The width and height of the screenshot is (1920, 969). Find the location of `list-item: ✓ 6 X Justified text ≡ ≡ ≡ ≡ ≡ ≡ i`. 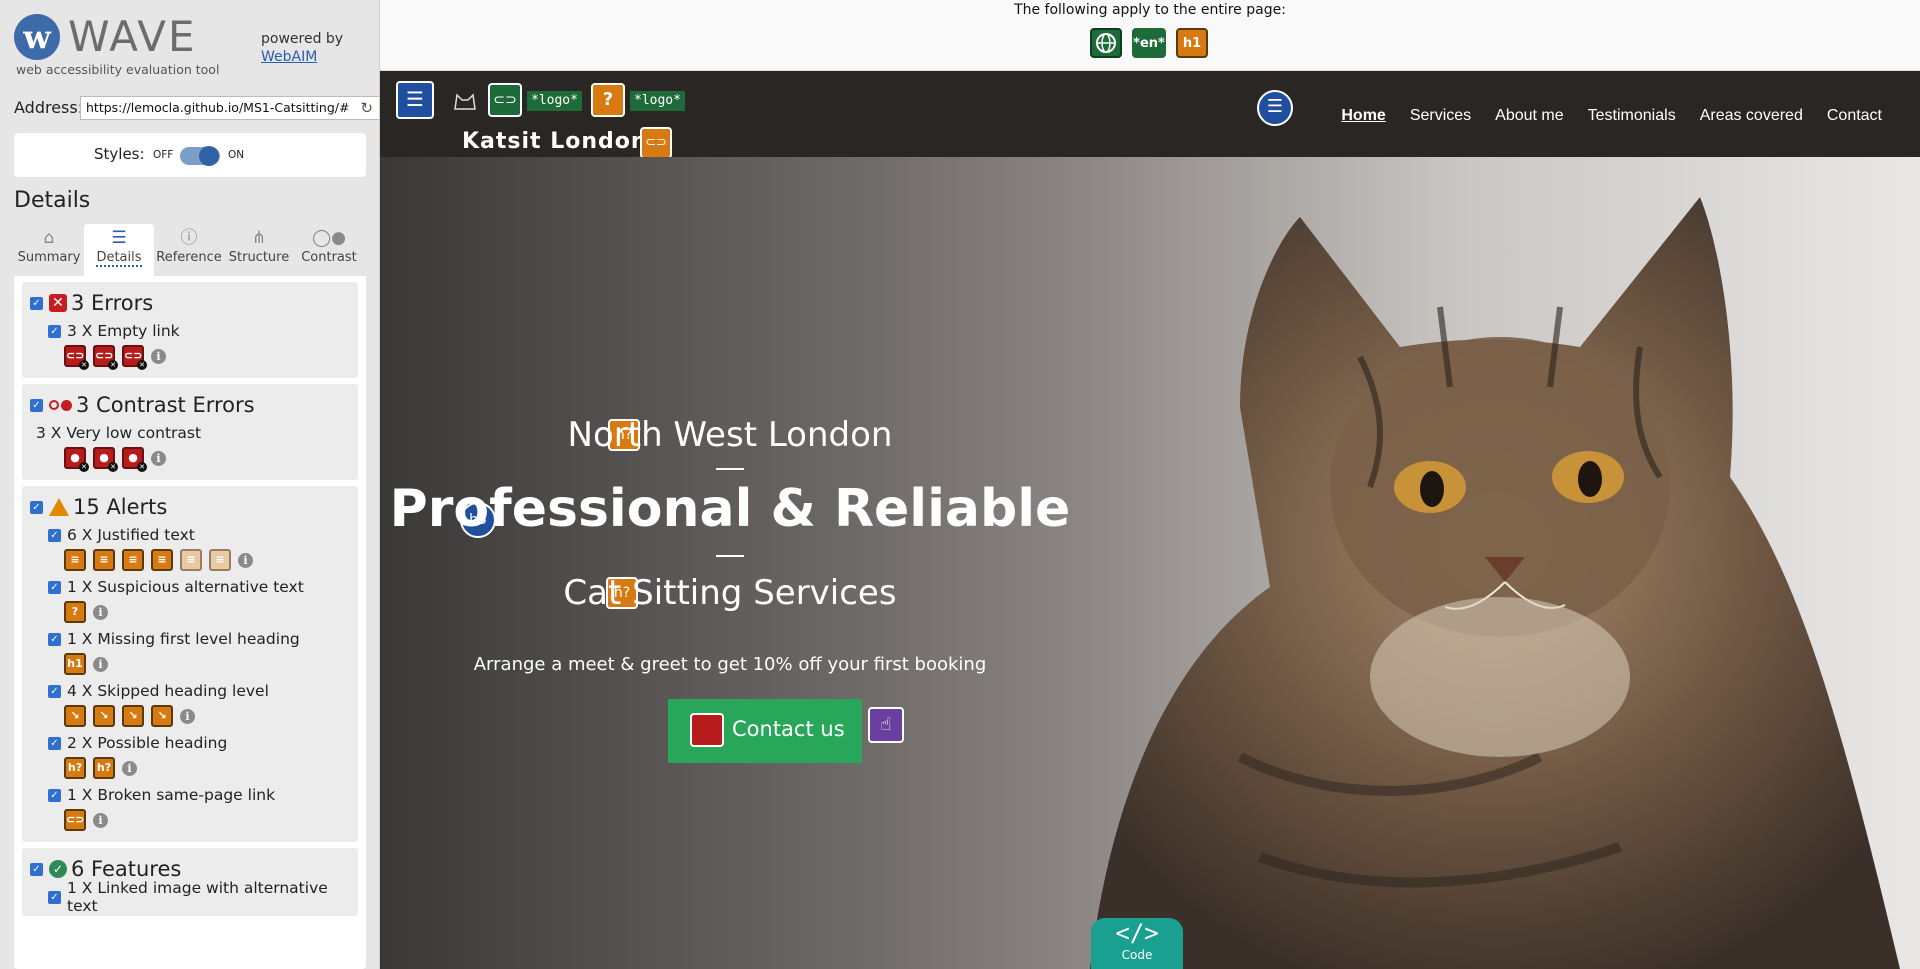

list-item: ✓ 6 X Justified text ≡ ≡ ≡ ≡ ≡ ≡ i is located at coordinates (198, 549).